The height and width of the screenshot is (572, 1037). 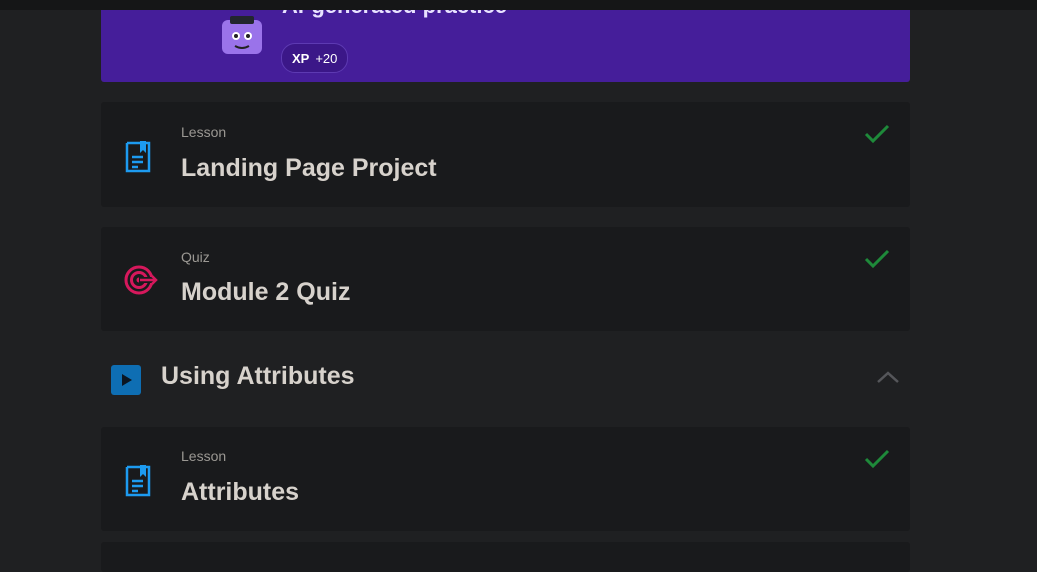 What do you see at coordinates (326, 58) in the screenshot?
I see `xp-value: +20` at bounding box center [326, 58].